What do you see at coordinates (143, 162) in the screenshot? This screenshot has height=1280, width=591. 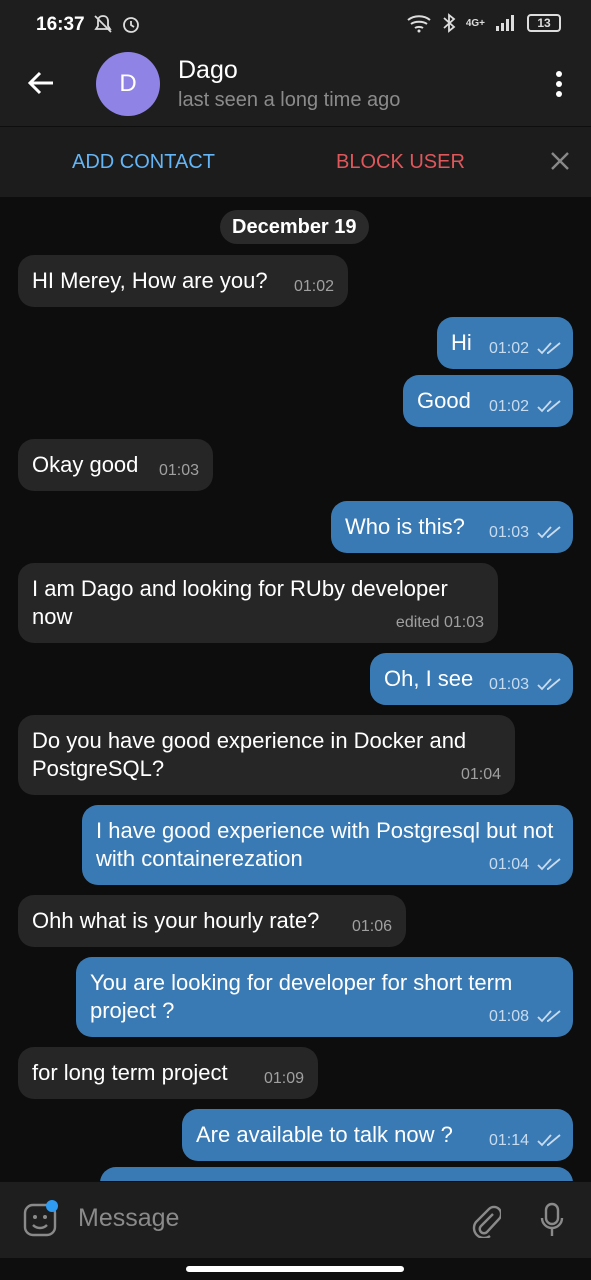 I see `add-contact-button: ADD CONTACT` at bounding box center [143, 162].